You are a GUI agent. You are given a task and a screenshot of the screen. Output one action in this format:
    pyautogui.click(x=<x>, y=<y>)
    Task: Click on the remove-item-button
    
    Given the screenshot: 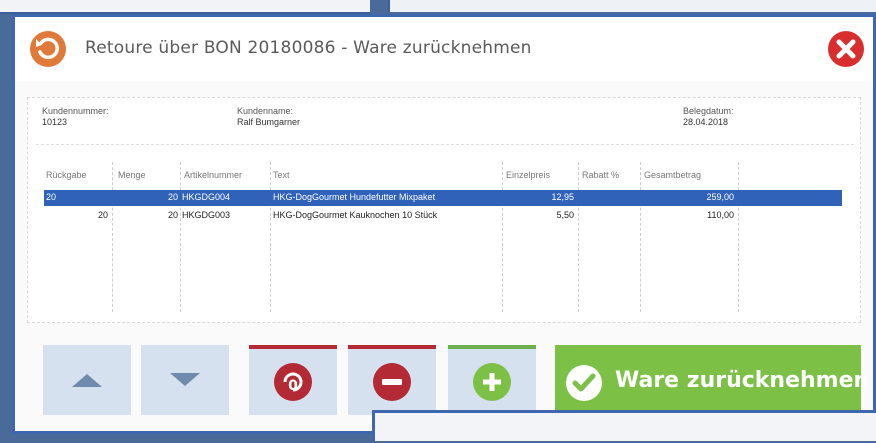 What is the action you would take?
    pyautogui.click(x=392, y=380)
    